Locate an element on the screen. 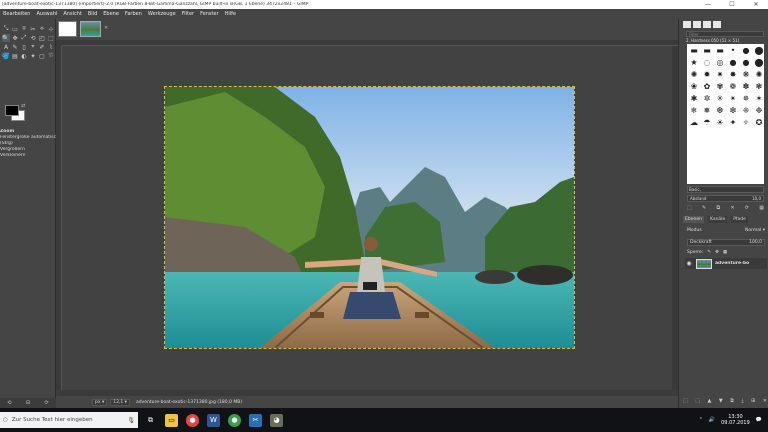  brush-item: ✧ is located at coordinates (746, 122).